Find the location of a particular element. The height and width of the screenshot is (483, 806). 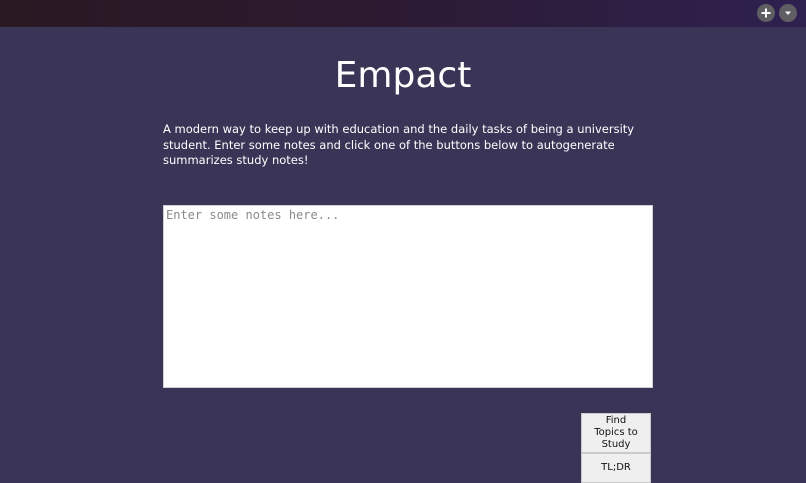

tldr-label: TL;DR is located at coordinates (616, 467).